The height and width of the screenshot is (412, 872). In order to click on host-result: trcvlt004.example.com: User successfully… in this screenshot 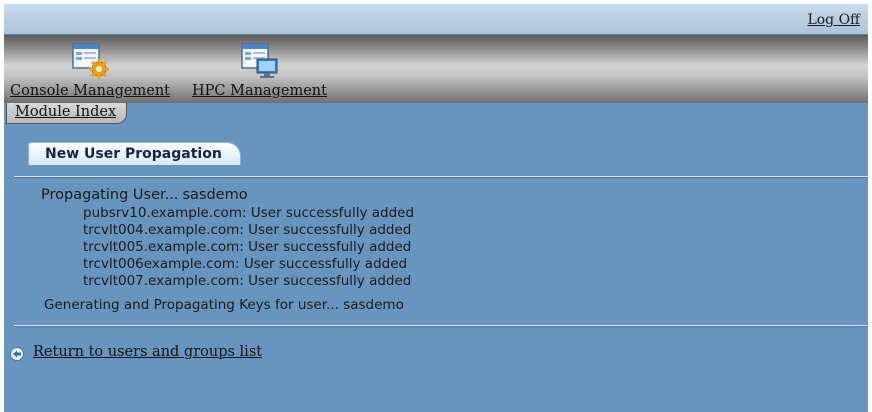, I will do `click(247, 230)`.